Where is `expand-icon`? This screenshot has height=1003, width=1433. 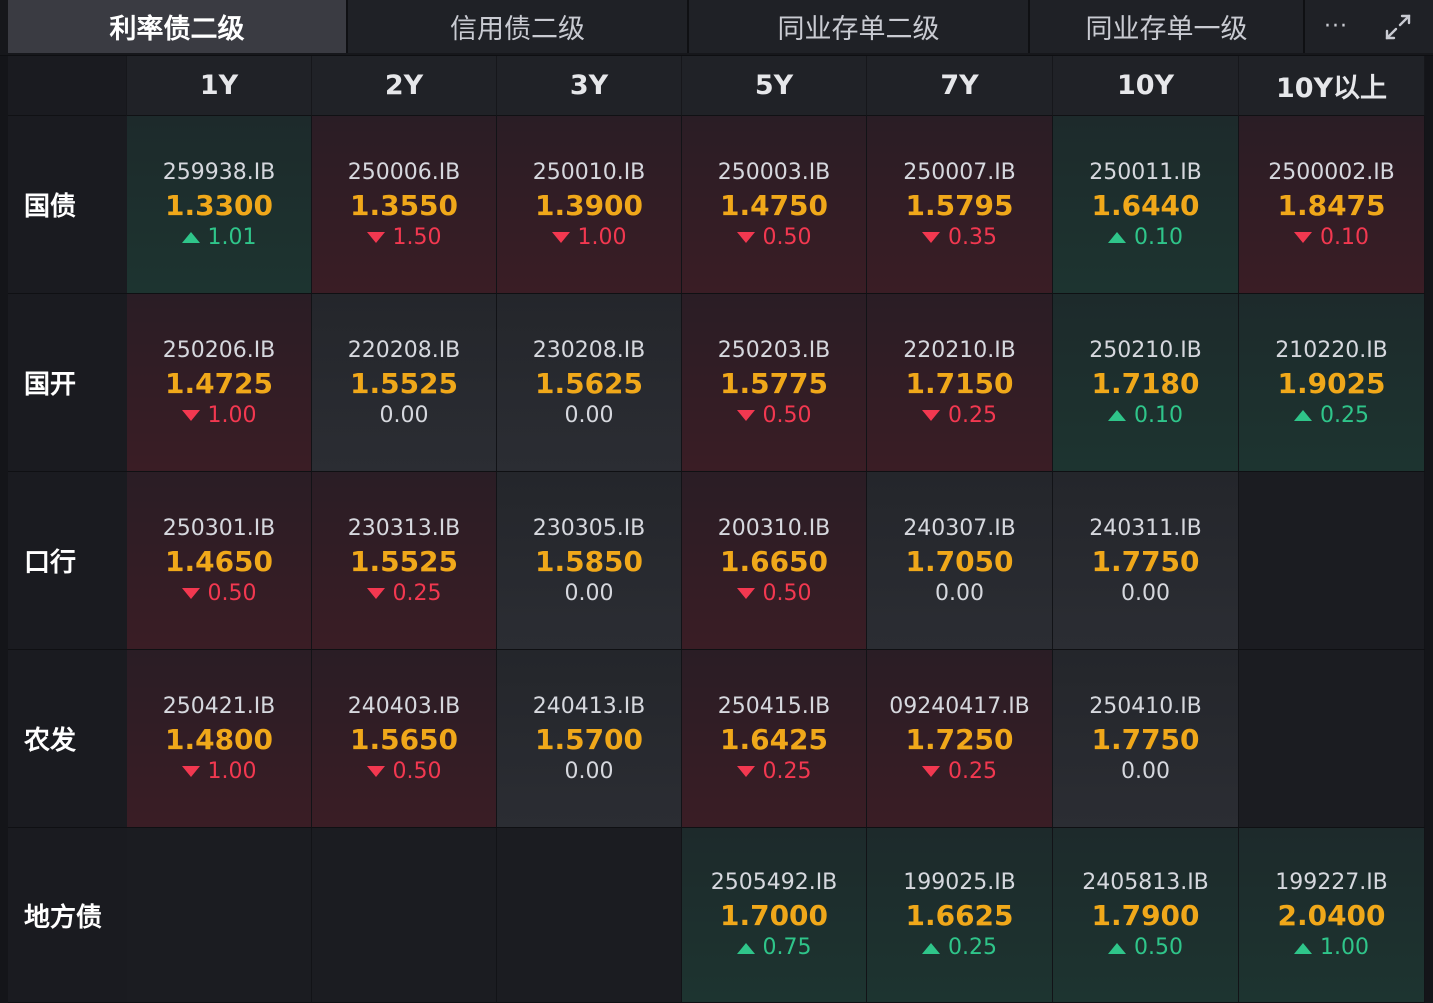 expand-icon is located at coordinates (1398, 27).